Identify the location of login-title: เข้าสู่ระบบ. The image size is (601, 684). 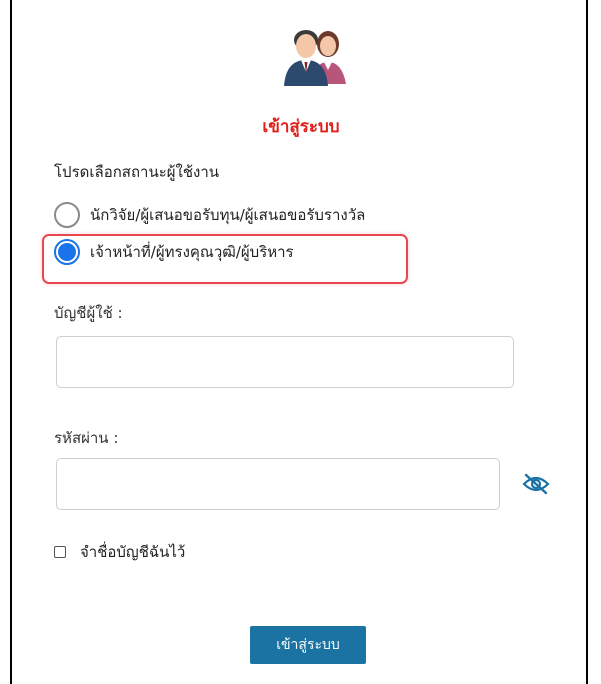
(301, 127).